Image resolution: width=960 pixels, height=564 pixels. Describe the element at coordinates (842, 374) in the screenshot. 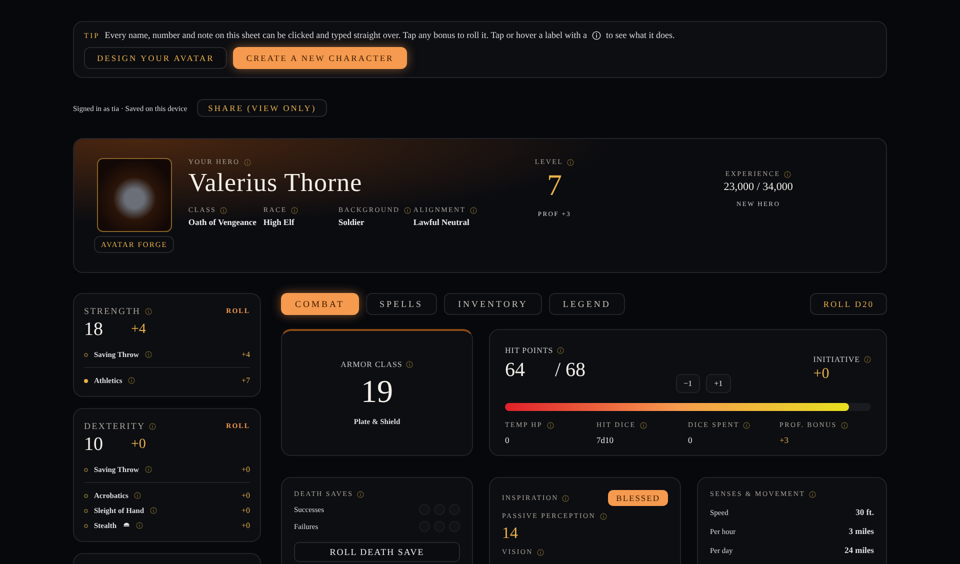

I see `initiative-value: +0` at that location.